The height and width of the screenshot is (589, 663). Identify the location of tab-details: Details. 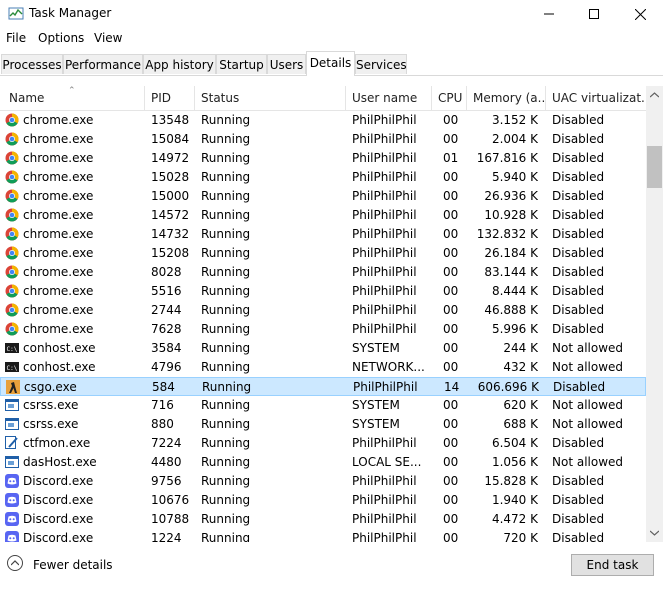
(330, 63).